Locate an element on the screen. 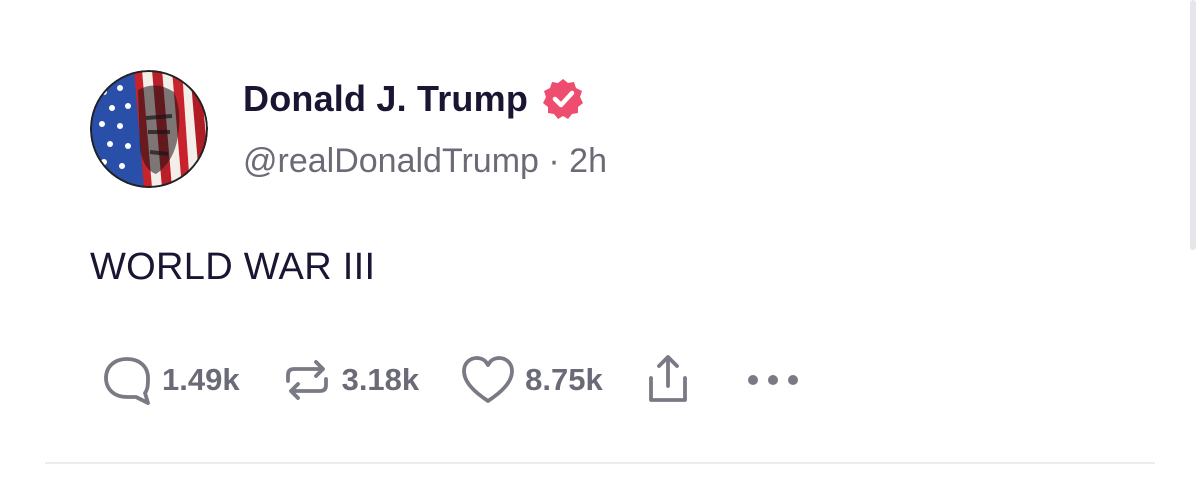 Image resolution: width=1200 pixels, height=494 pixels. display-name: Donald J. Trump is located at coordinates (385, 99).